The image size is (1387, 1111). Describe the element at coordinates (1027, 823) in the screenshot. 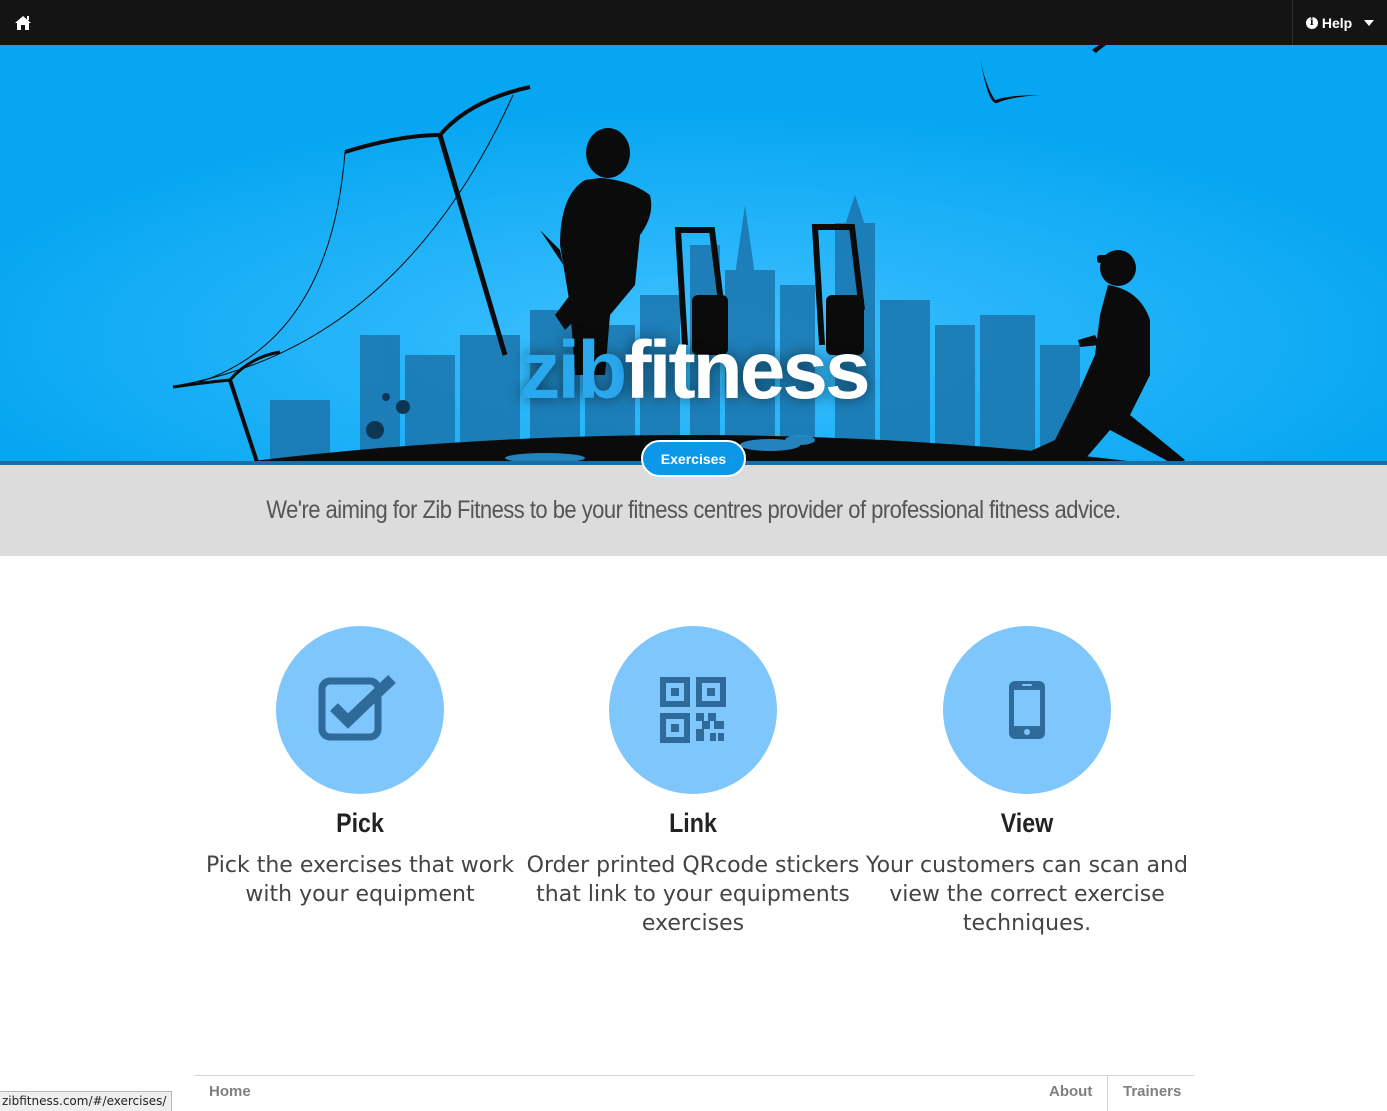

I see `feature-title: View` at that location.